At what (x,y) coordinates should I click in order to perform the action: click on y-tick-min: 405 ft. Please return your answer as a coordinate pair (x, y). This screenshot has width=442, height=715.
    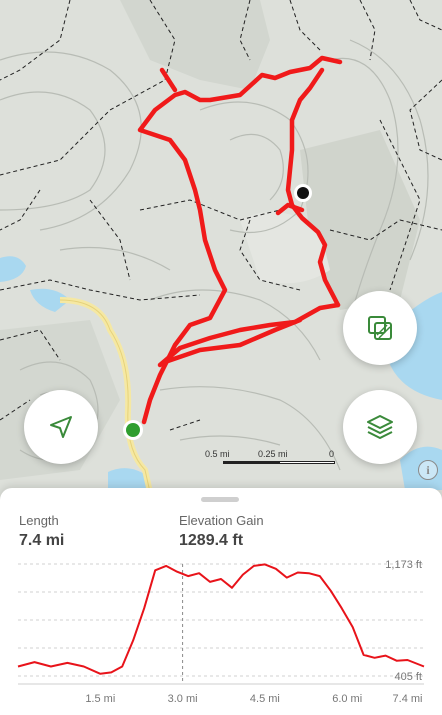
    Looking at the image, I should click on (408, 677).